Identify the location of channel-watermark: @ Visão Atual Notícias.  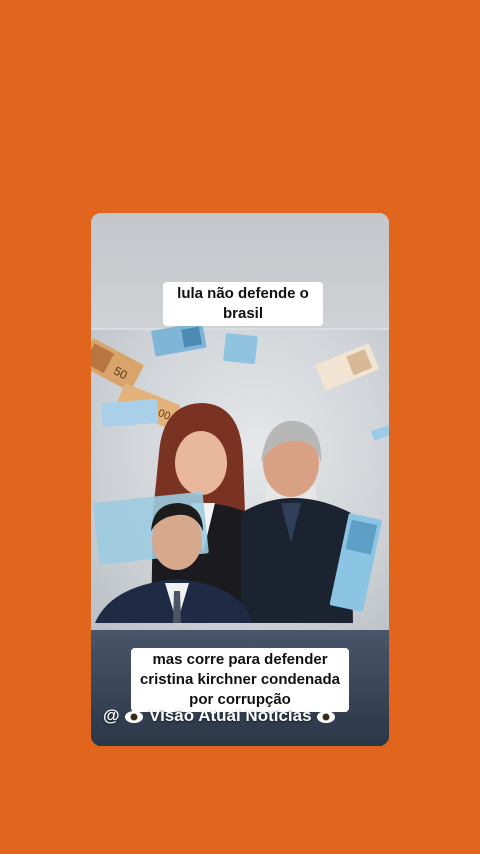
(240, 716).